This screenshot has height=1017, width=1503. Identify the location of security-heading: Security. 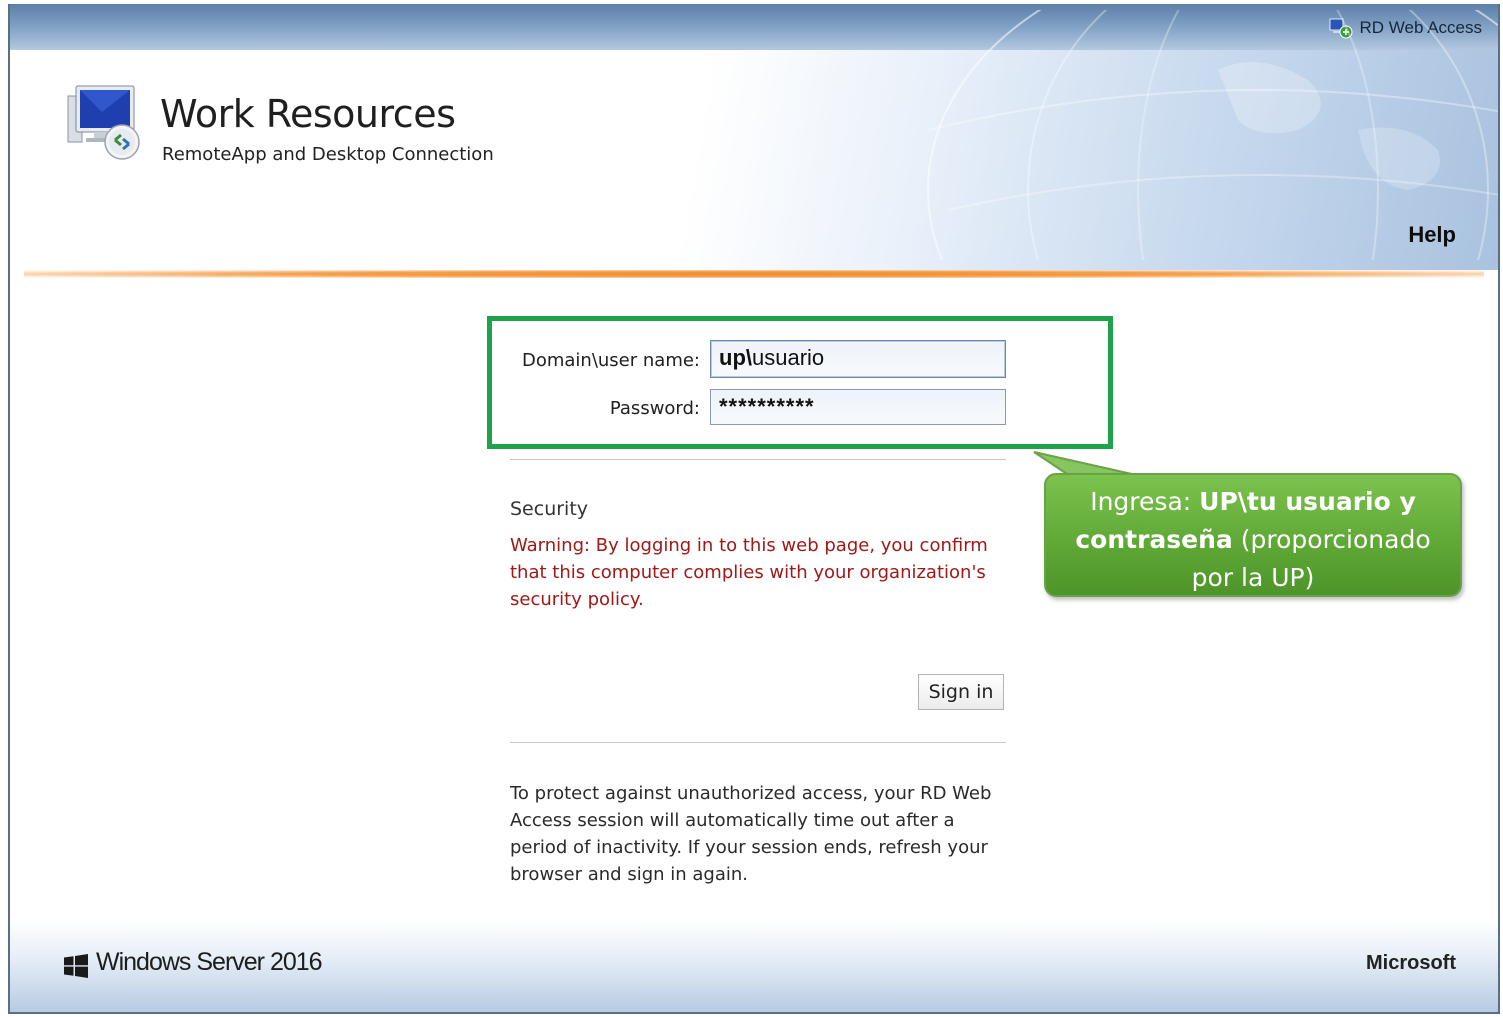
(549, 509).